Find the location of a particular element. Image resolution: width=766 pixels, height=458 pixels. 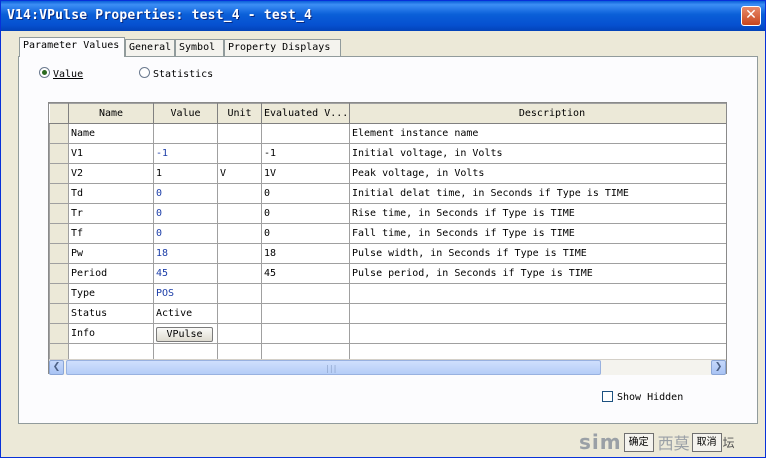

table-row: Type POS is located at coordinates (387, 293).